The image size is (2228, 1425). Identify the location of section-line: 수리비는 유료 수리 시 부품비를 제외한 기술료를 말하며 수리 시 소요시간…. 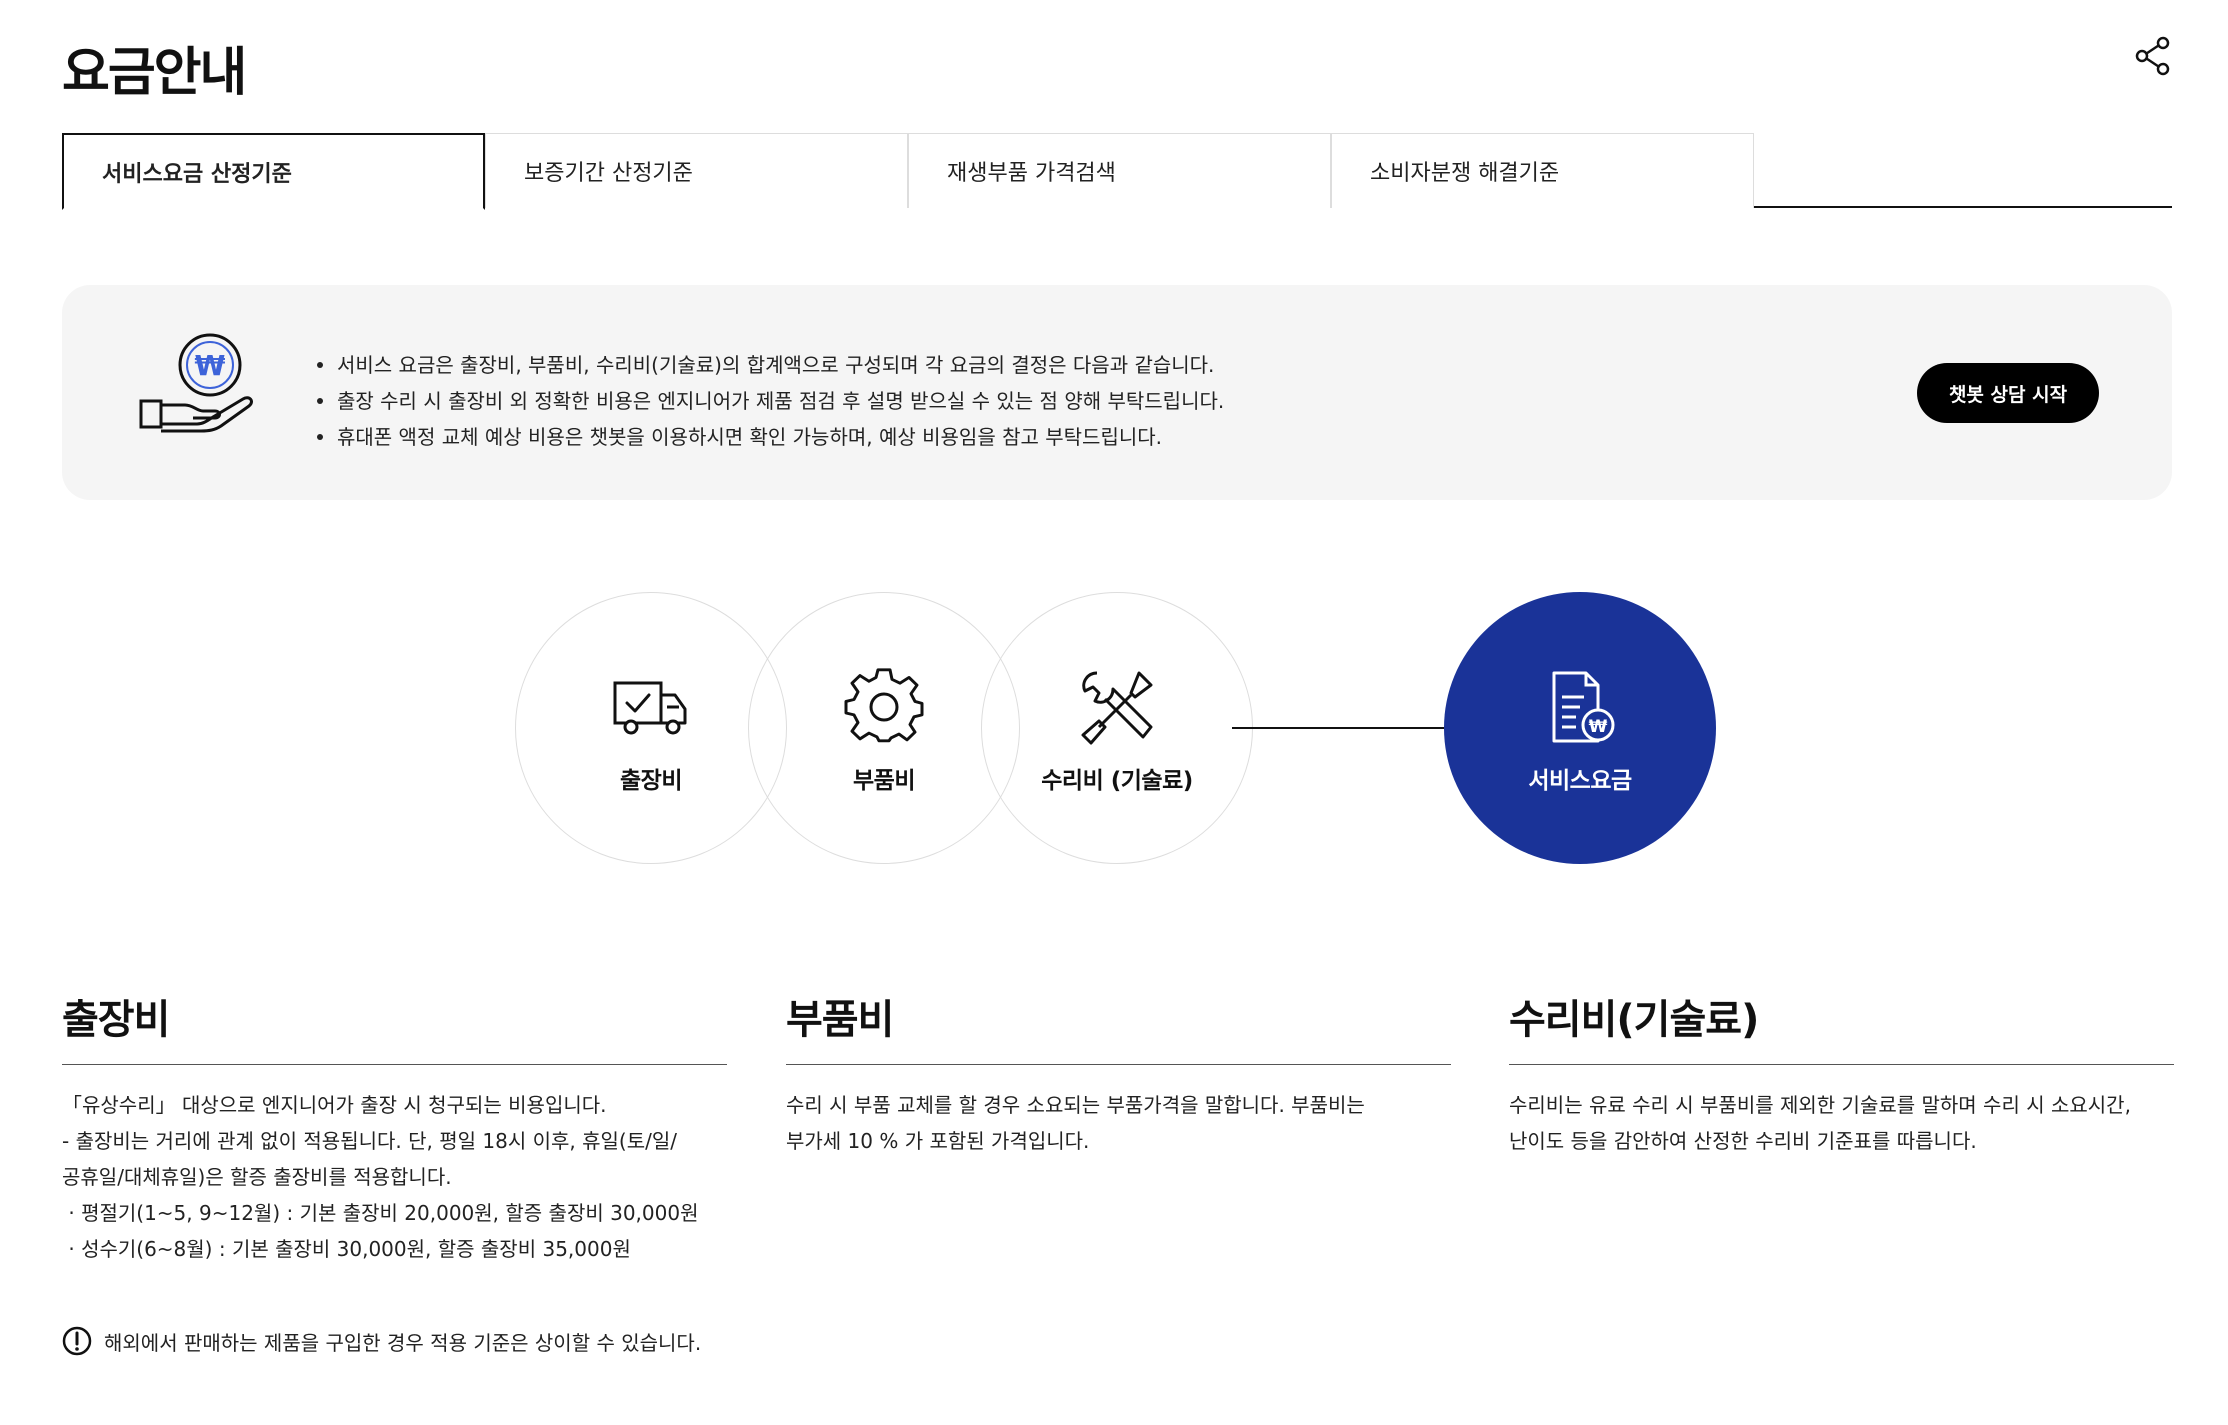
(1820, 1105).